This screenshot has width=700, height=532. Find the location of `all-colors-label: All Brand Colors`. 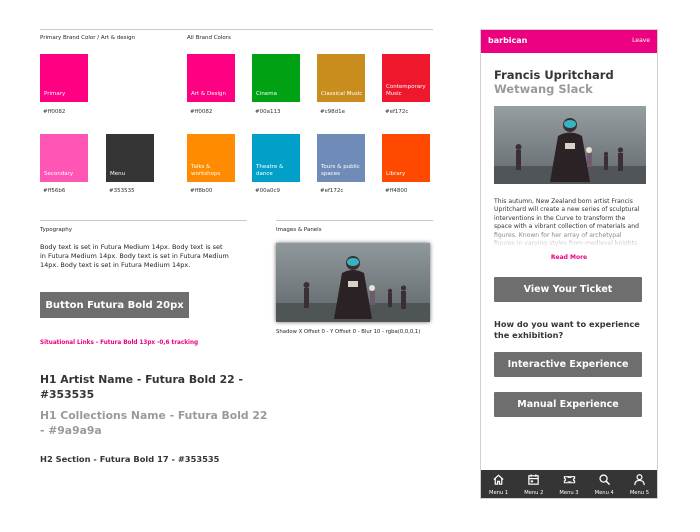

all-colors-label: All Brand Colors is located at coordinates (209, 38).